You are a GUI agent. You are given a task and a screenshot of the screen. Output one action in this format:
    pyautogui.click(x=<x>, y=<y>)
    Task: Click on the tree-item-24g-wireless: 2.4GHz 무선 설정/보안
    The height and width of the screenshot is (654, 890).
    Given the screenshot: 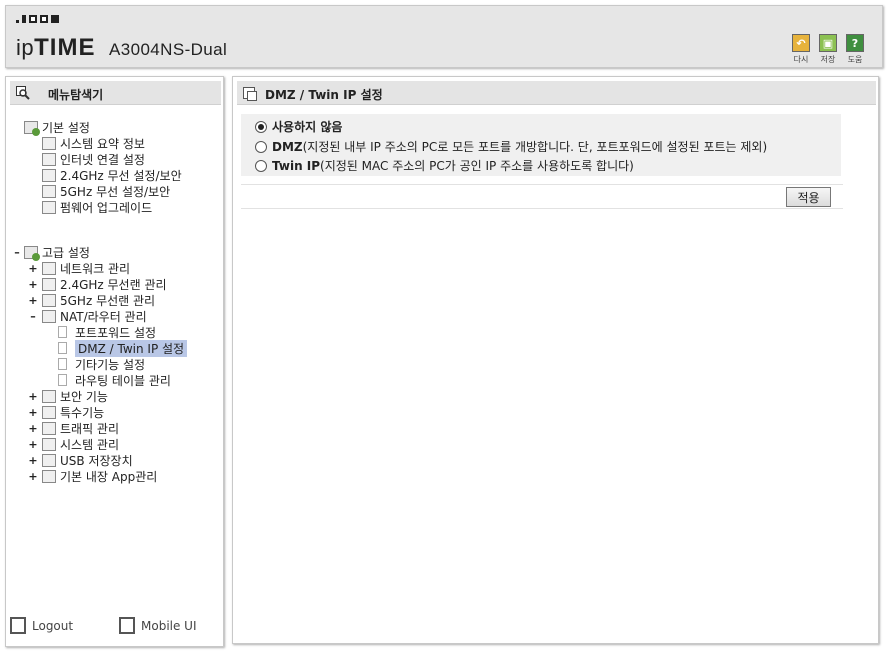 What is the action you would take?
    pyautogui.click(x=112, y=175)
    